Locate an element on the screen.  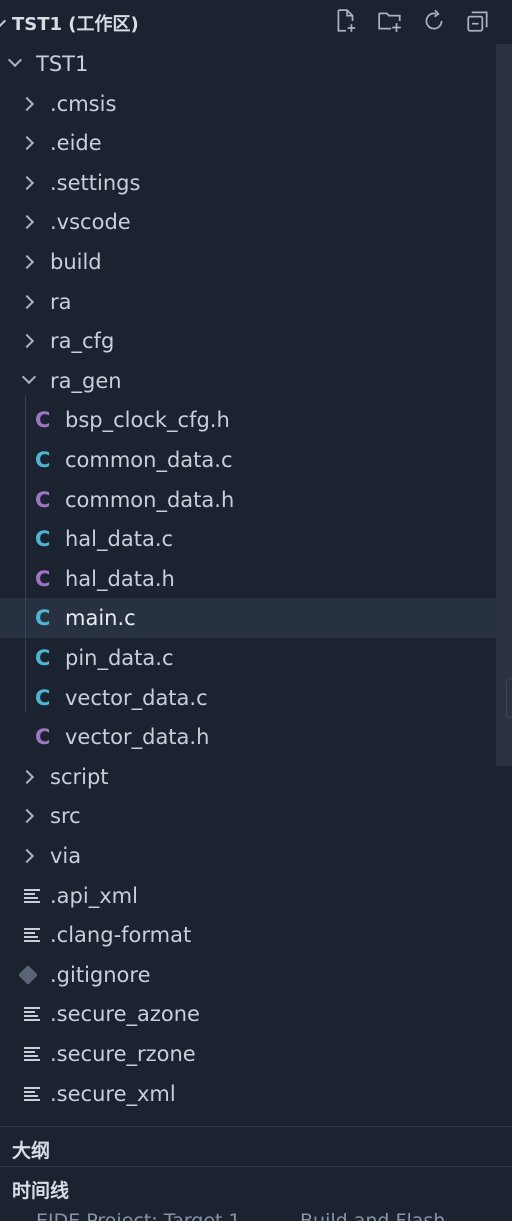
folder-label: script is located at coordinates (79, 777).